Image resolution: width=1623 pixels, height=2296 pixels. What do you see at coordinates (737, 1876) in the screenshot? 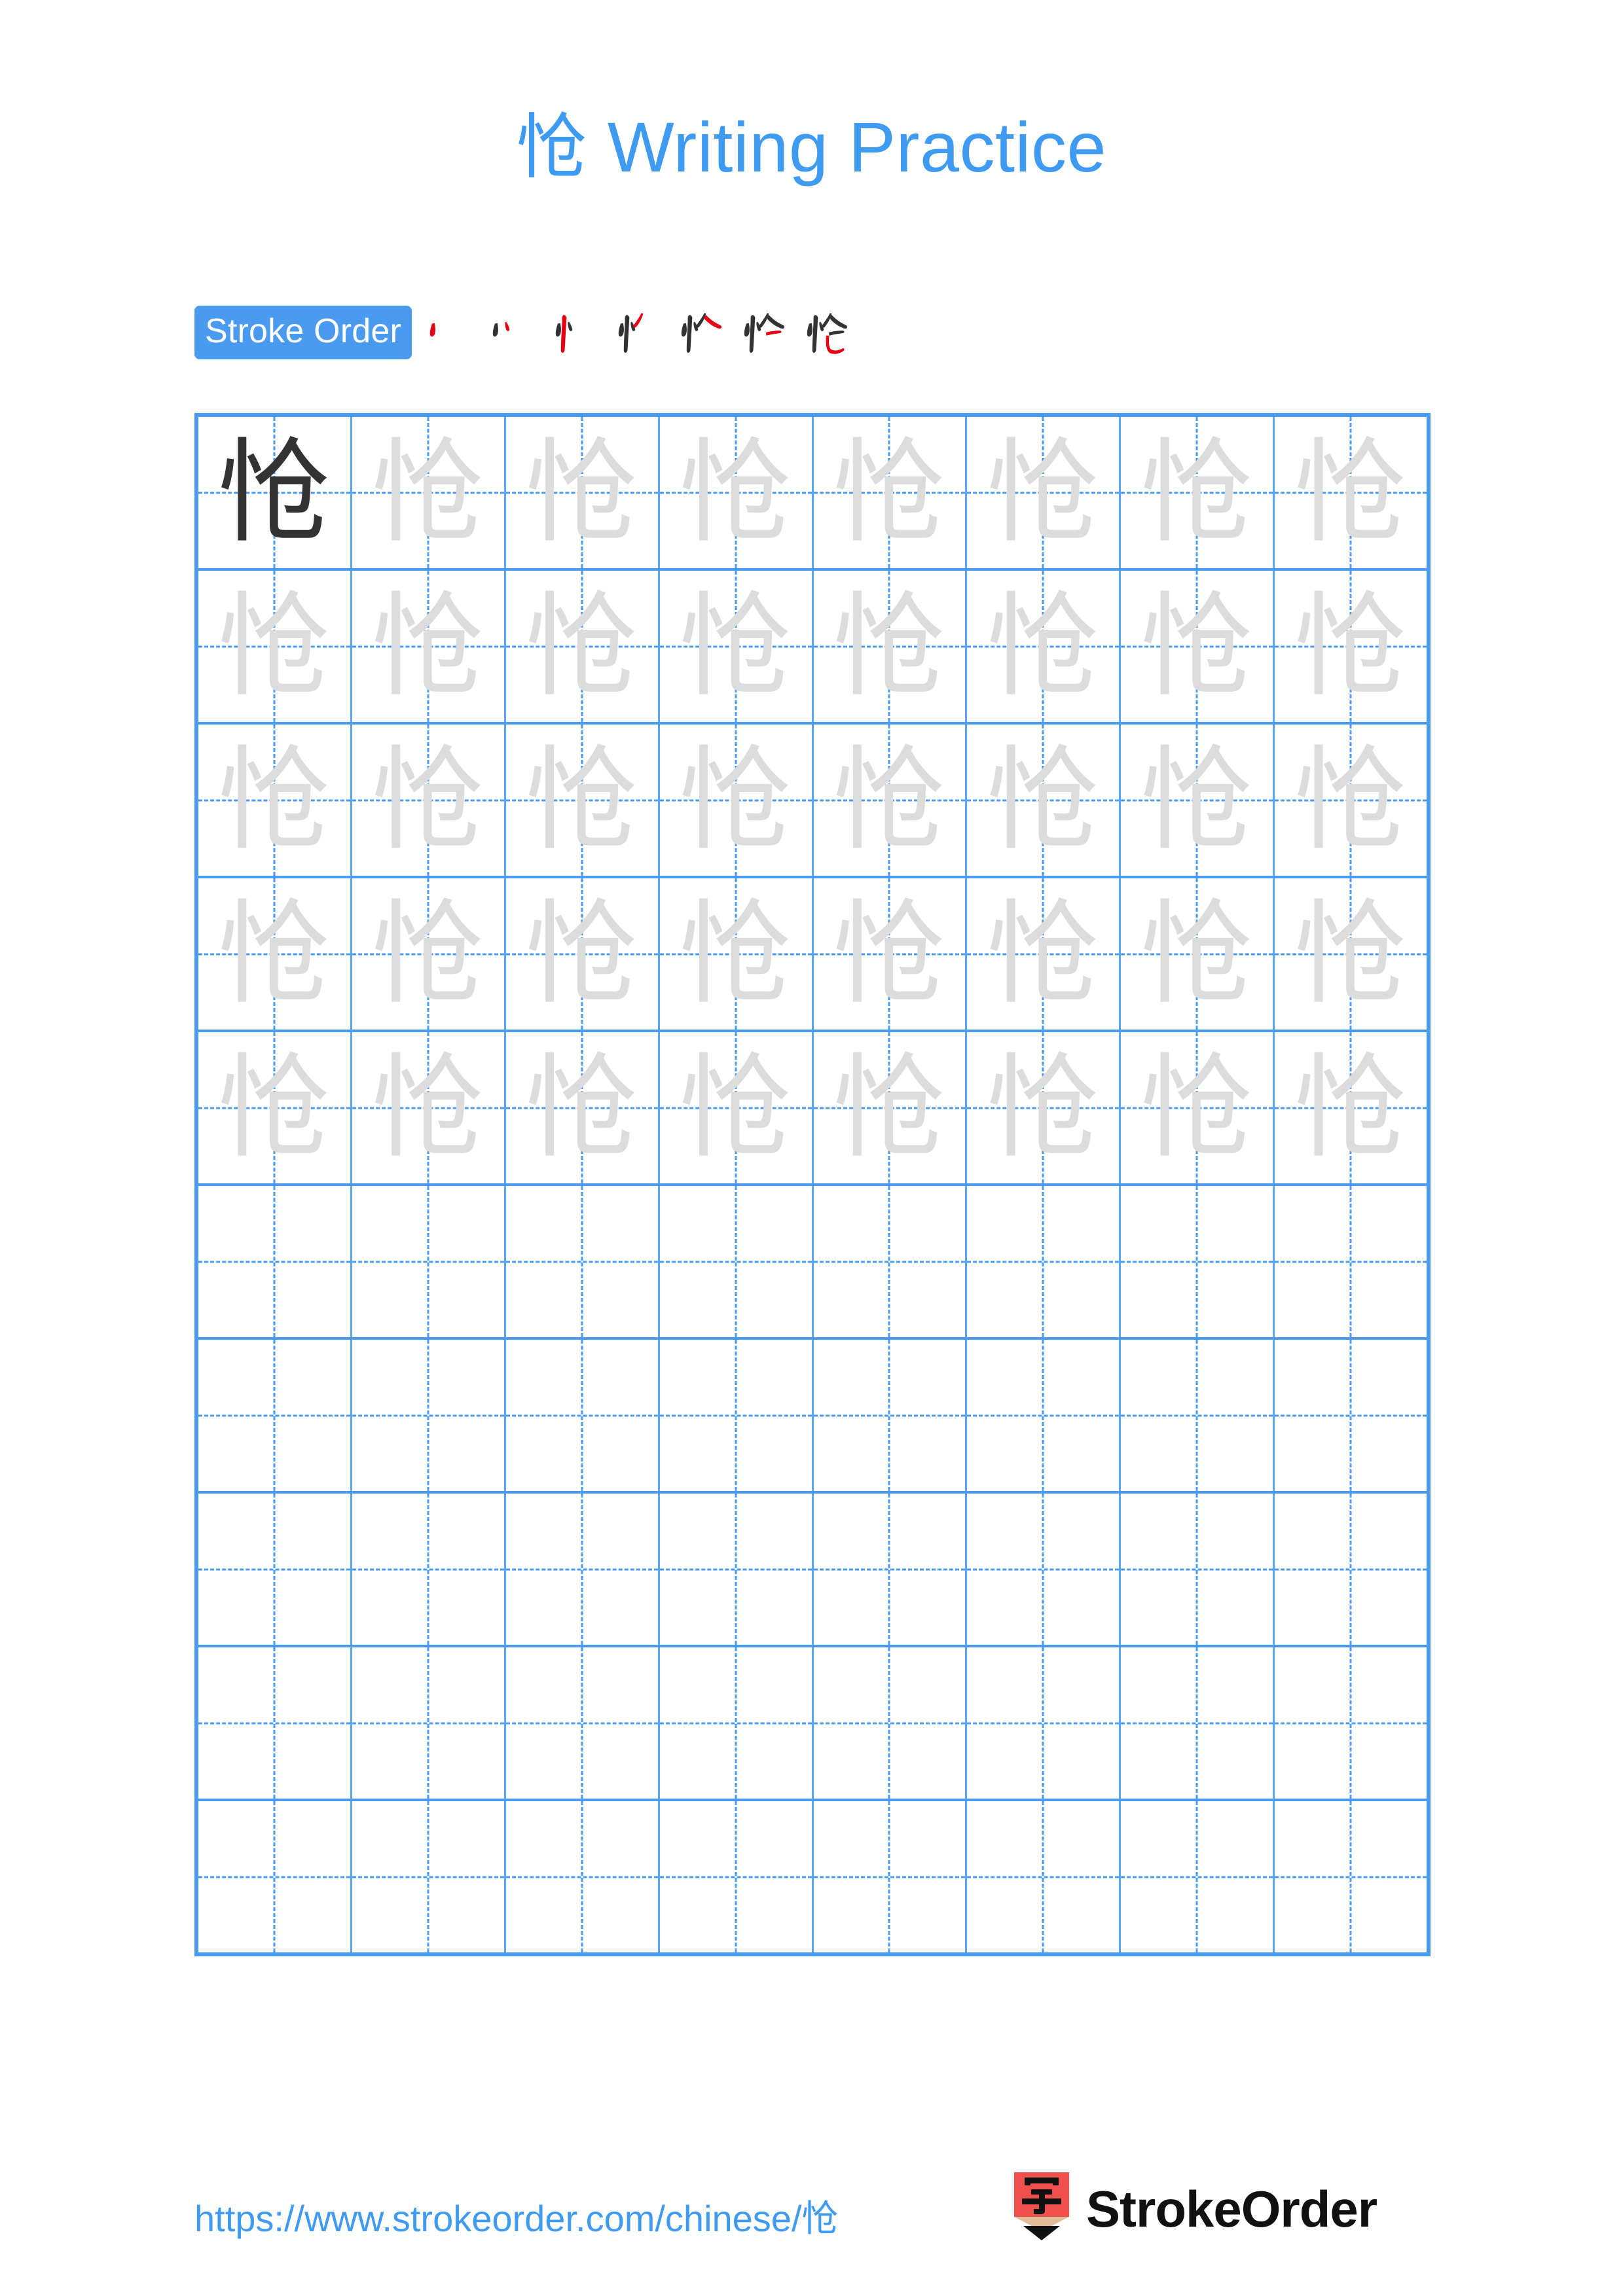
I see `grid-cell-r10-c4` at bounding box center [737, 1876].